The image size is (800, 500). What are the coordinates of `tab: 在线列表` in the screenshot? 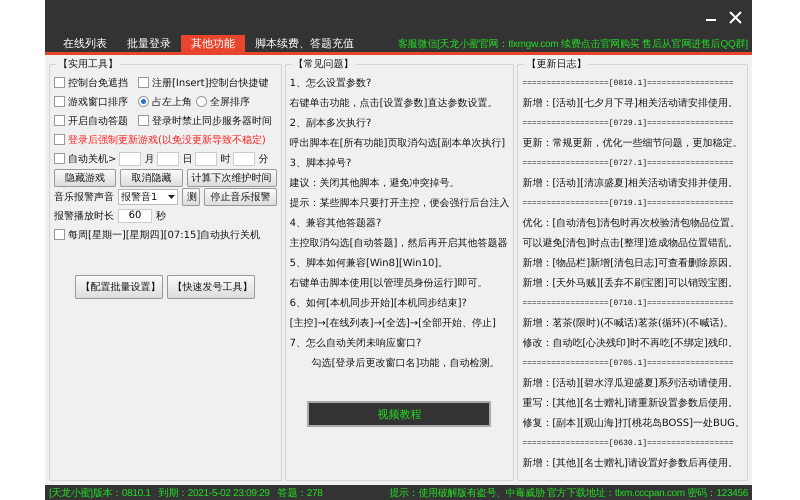 It's located at (85, 43).